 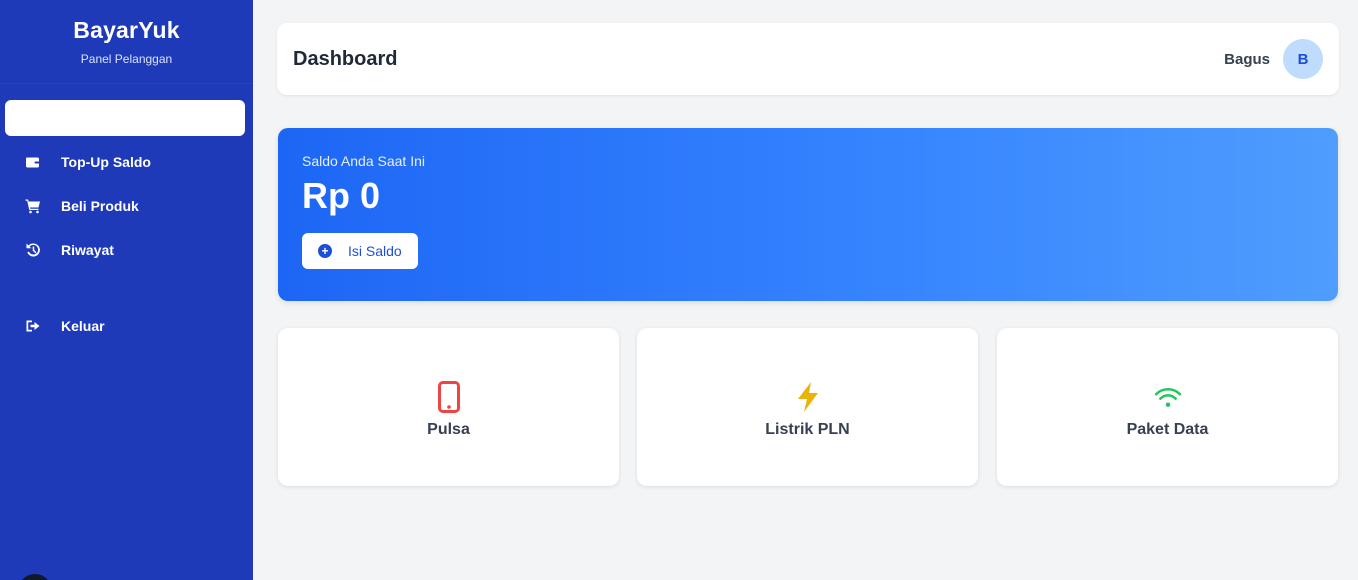 I want to click on home-icon, so click(x=33, y=118).